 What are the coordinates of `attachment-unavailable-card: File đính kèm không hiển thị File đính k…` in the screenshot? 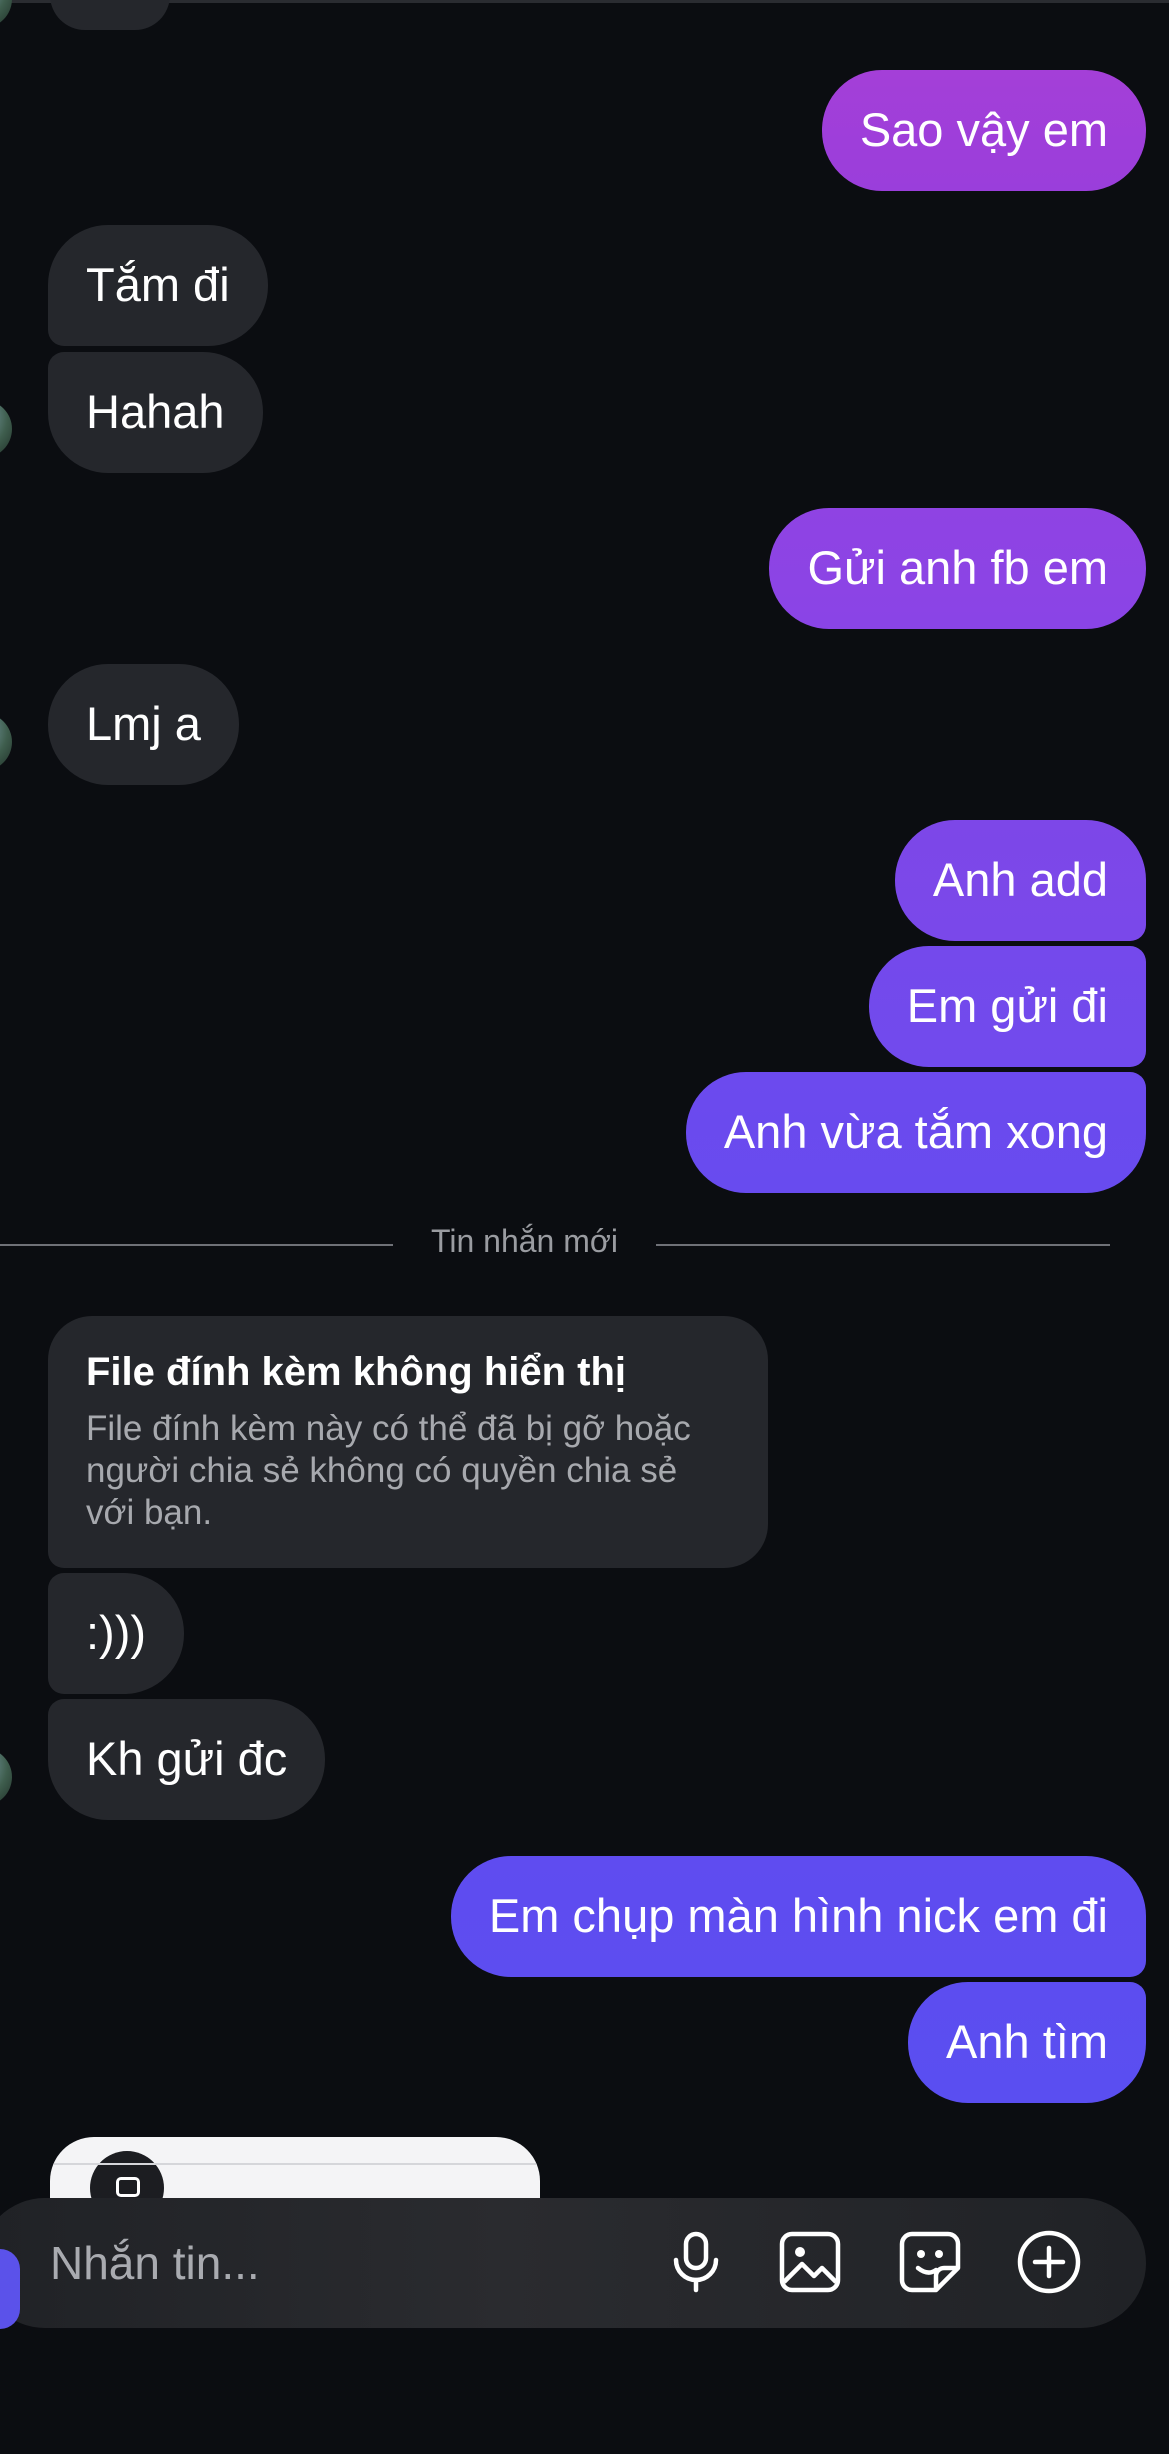 It's located at (408, 1442).